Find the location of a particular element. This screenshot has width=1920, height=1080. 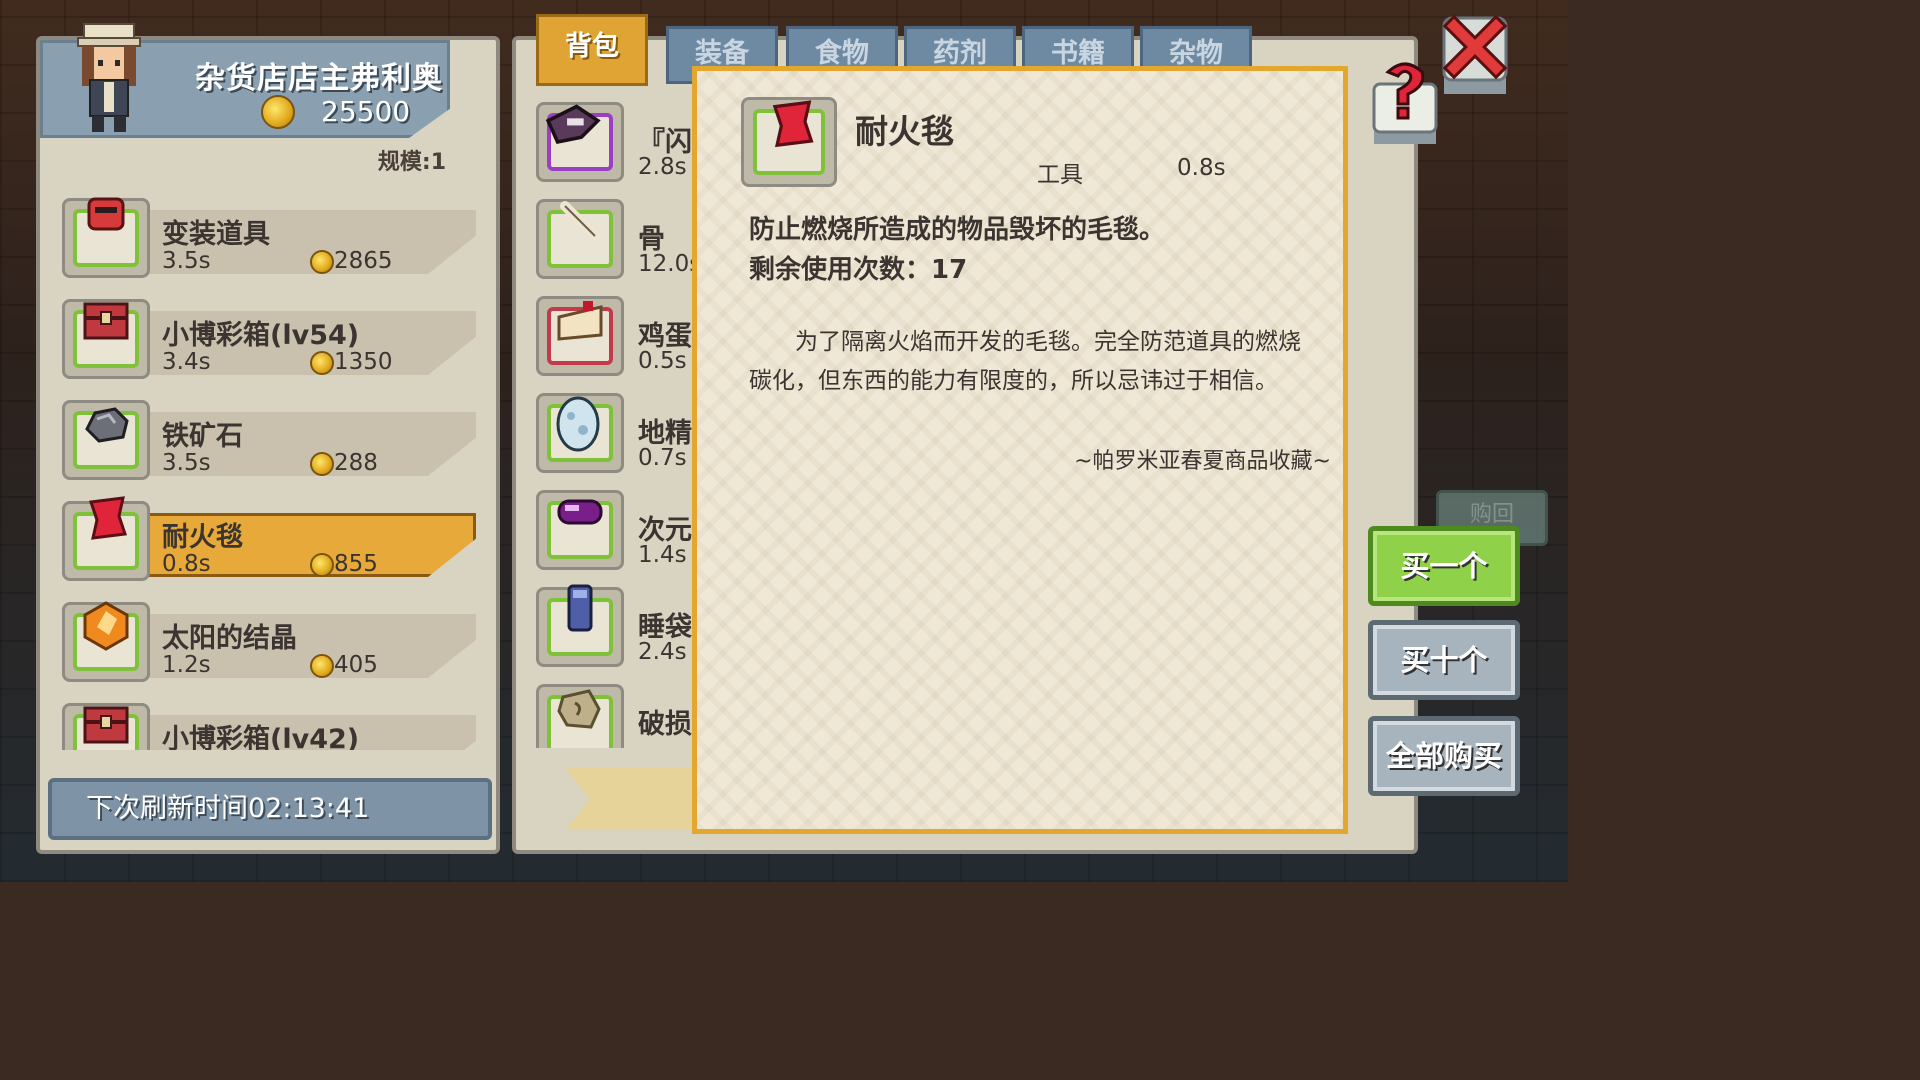

detail-item-slot is located at coordinates (789, 142).